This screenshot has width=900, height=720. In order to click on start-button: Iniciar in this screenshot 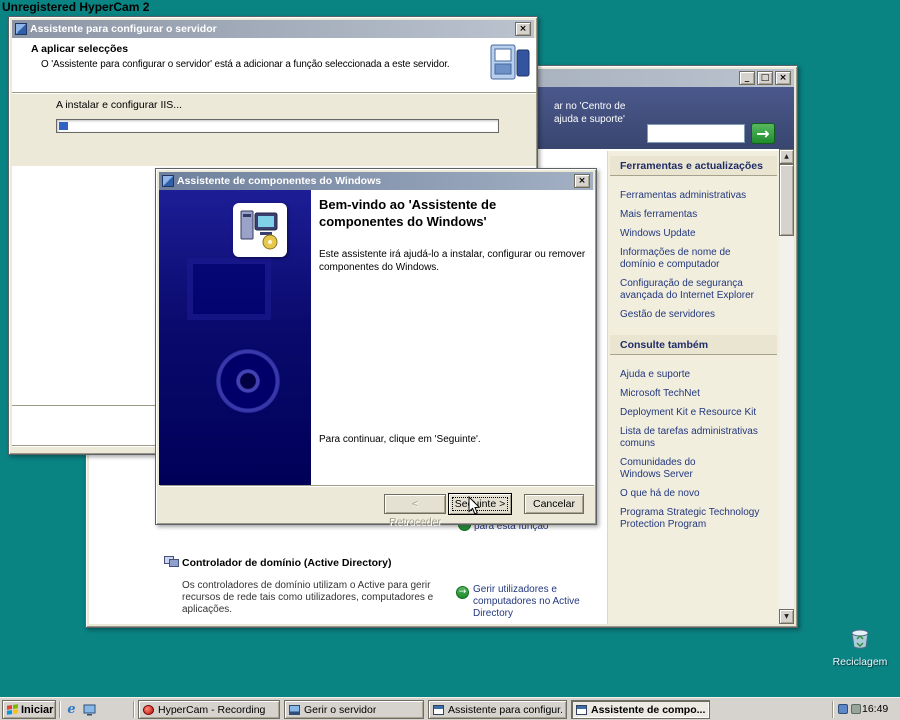, I will do `click(29, 709)`.